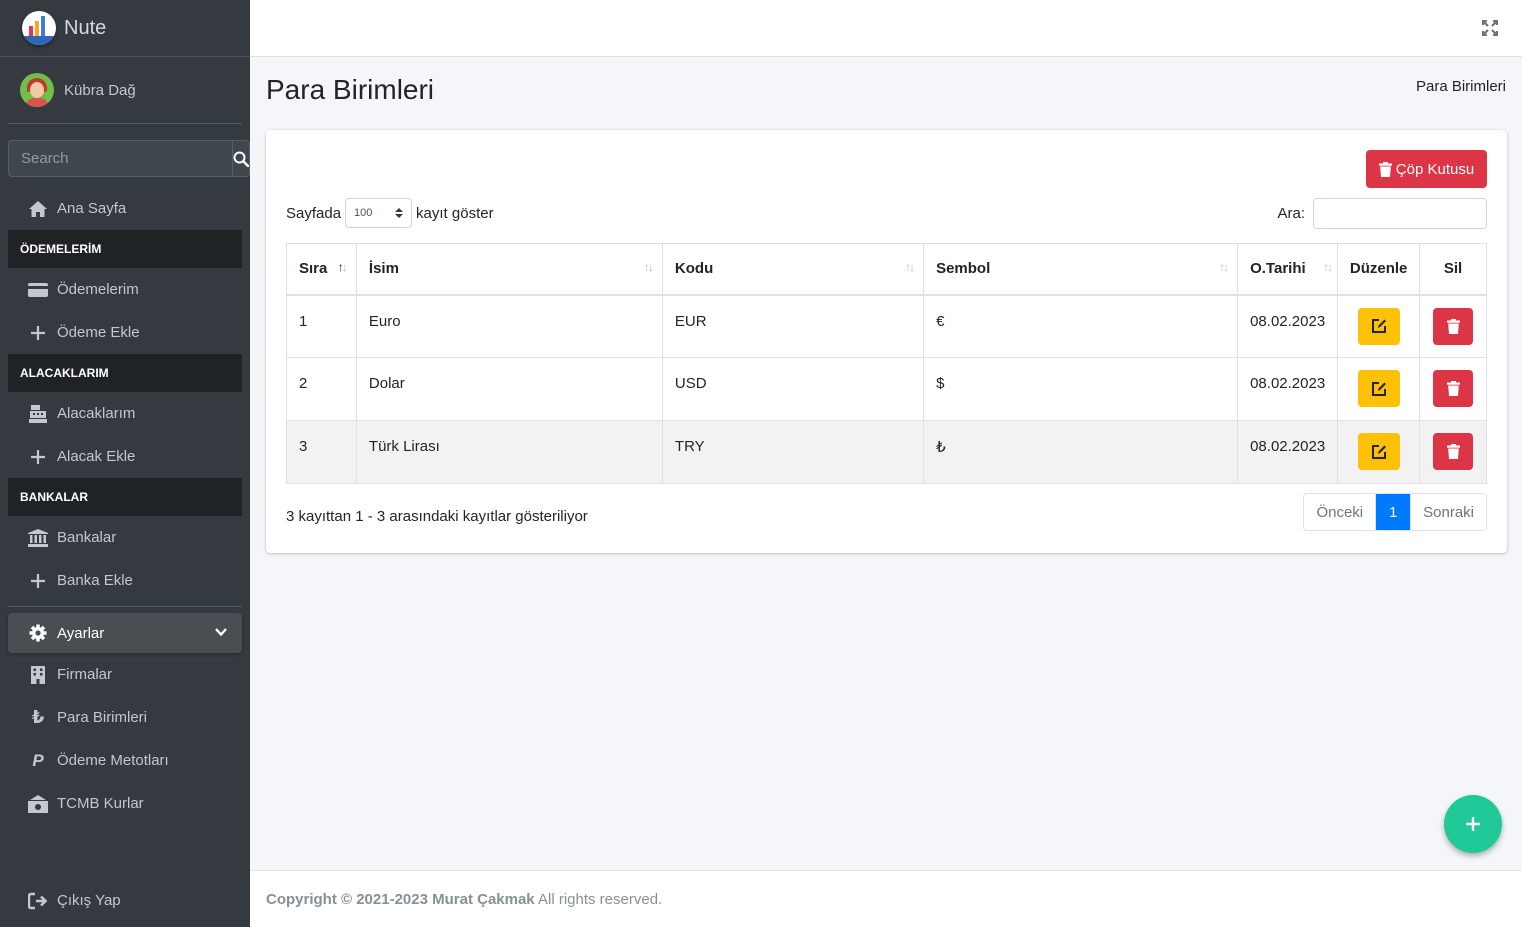 This screenshot has height=927, width=1522. I want to click on home-icon, so click(38, 209).